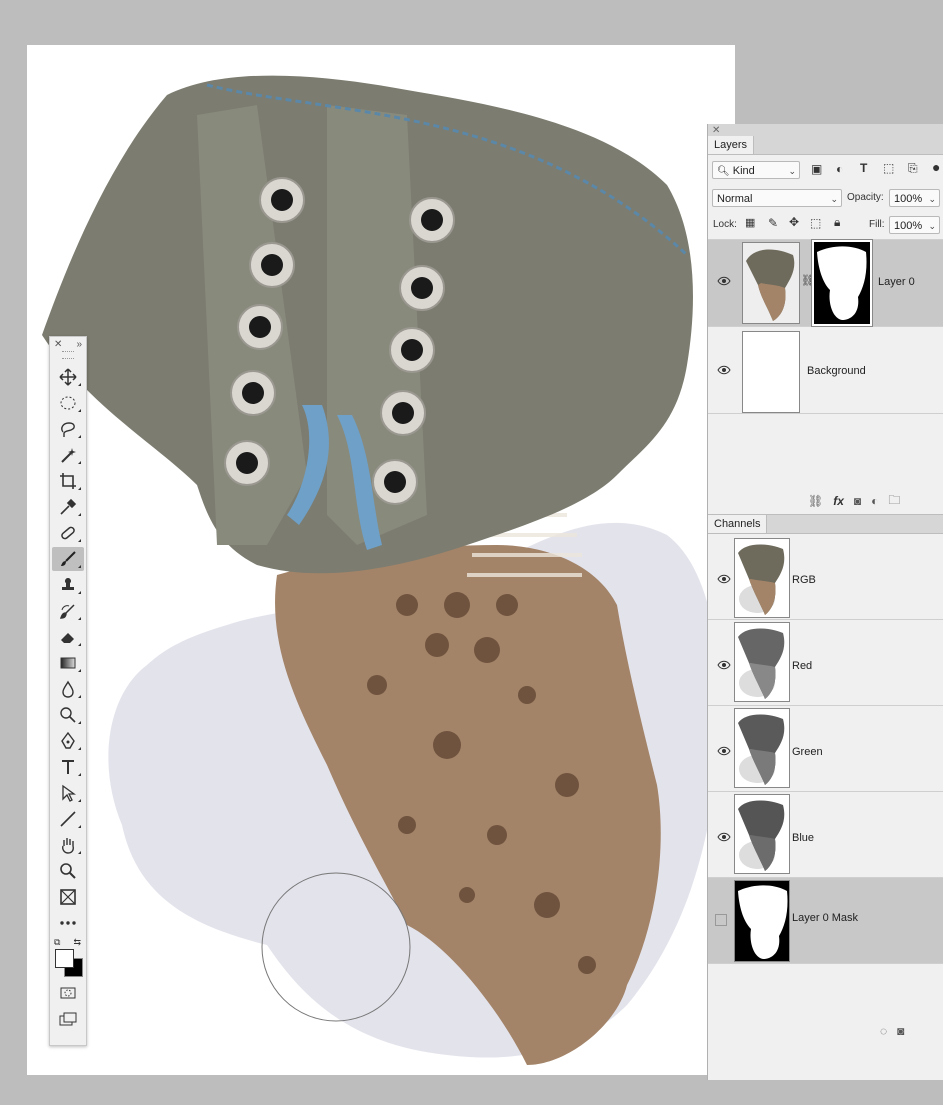 This screenshot has width=943, height=1105. Describe the element at coordinates (936, 167) in the screenshot. I see `filter-toggle-icon: ●` at that location.